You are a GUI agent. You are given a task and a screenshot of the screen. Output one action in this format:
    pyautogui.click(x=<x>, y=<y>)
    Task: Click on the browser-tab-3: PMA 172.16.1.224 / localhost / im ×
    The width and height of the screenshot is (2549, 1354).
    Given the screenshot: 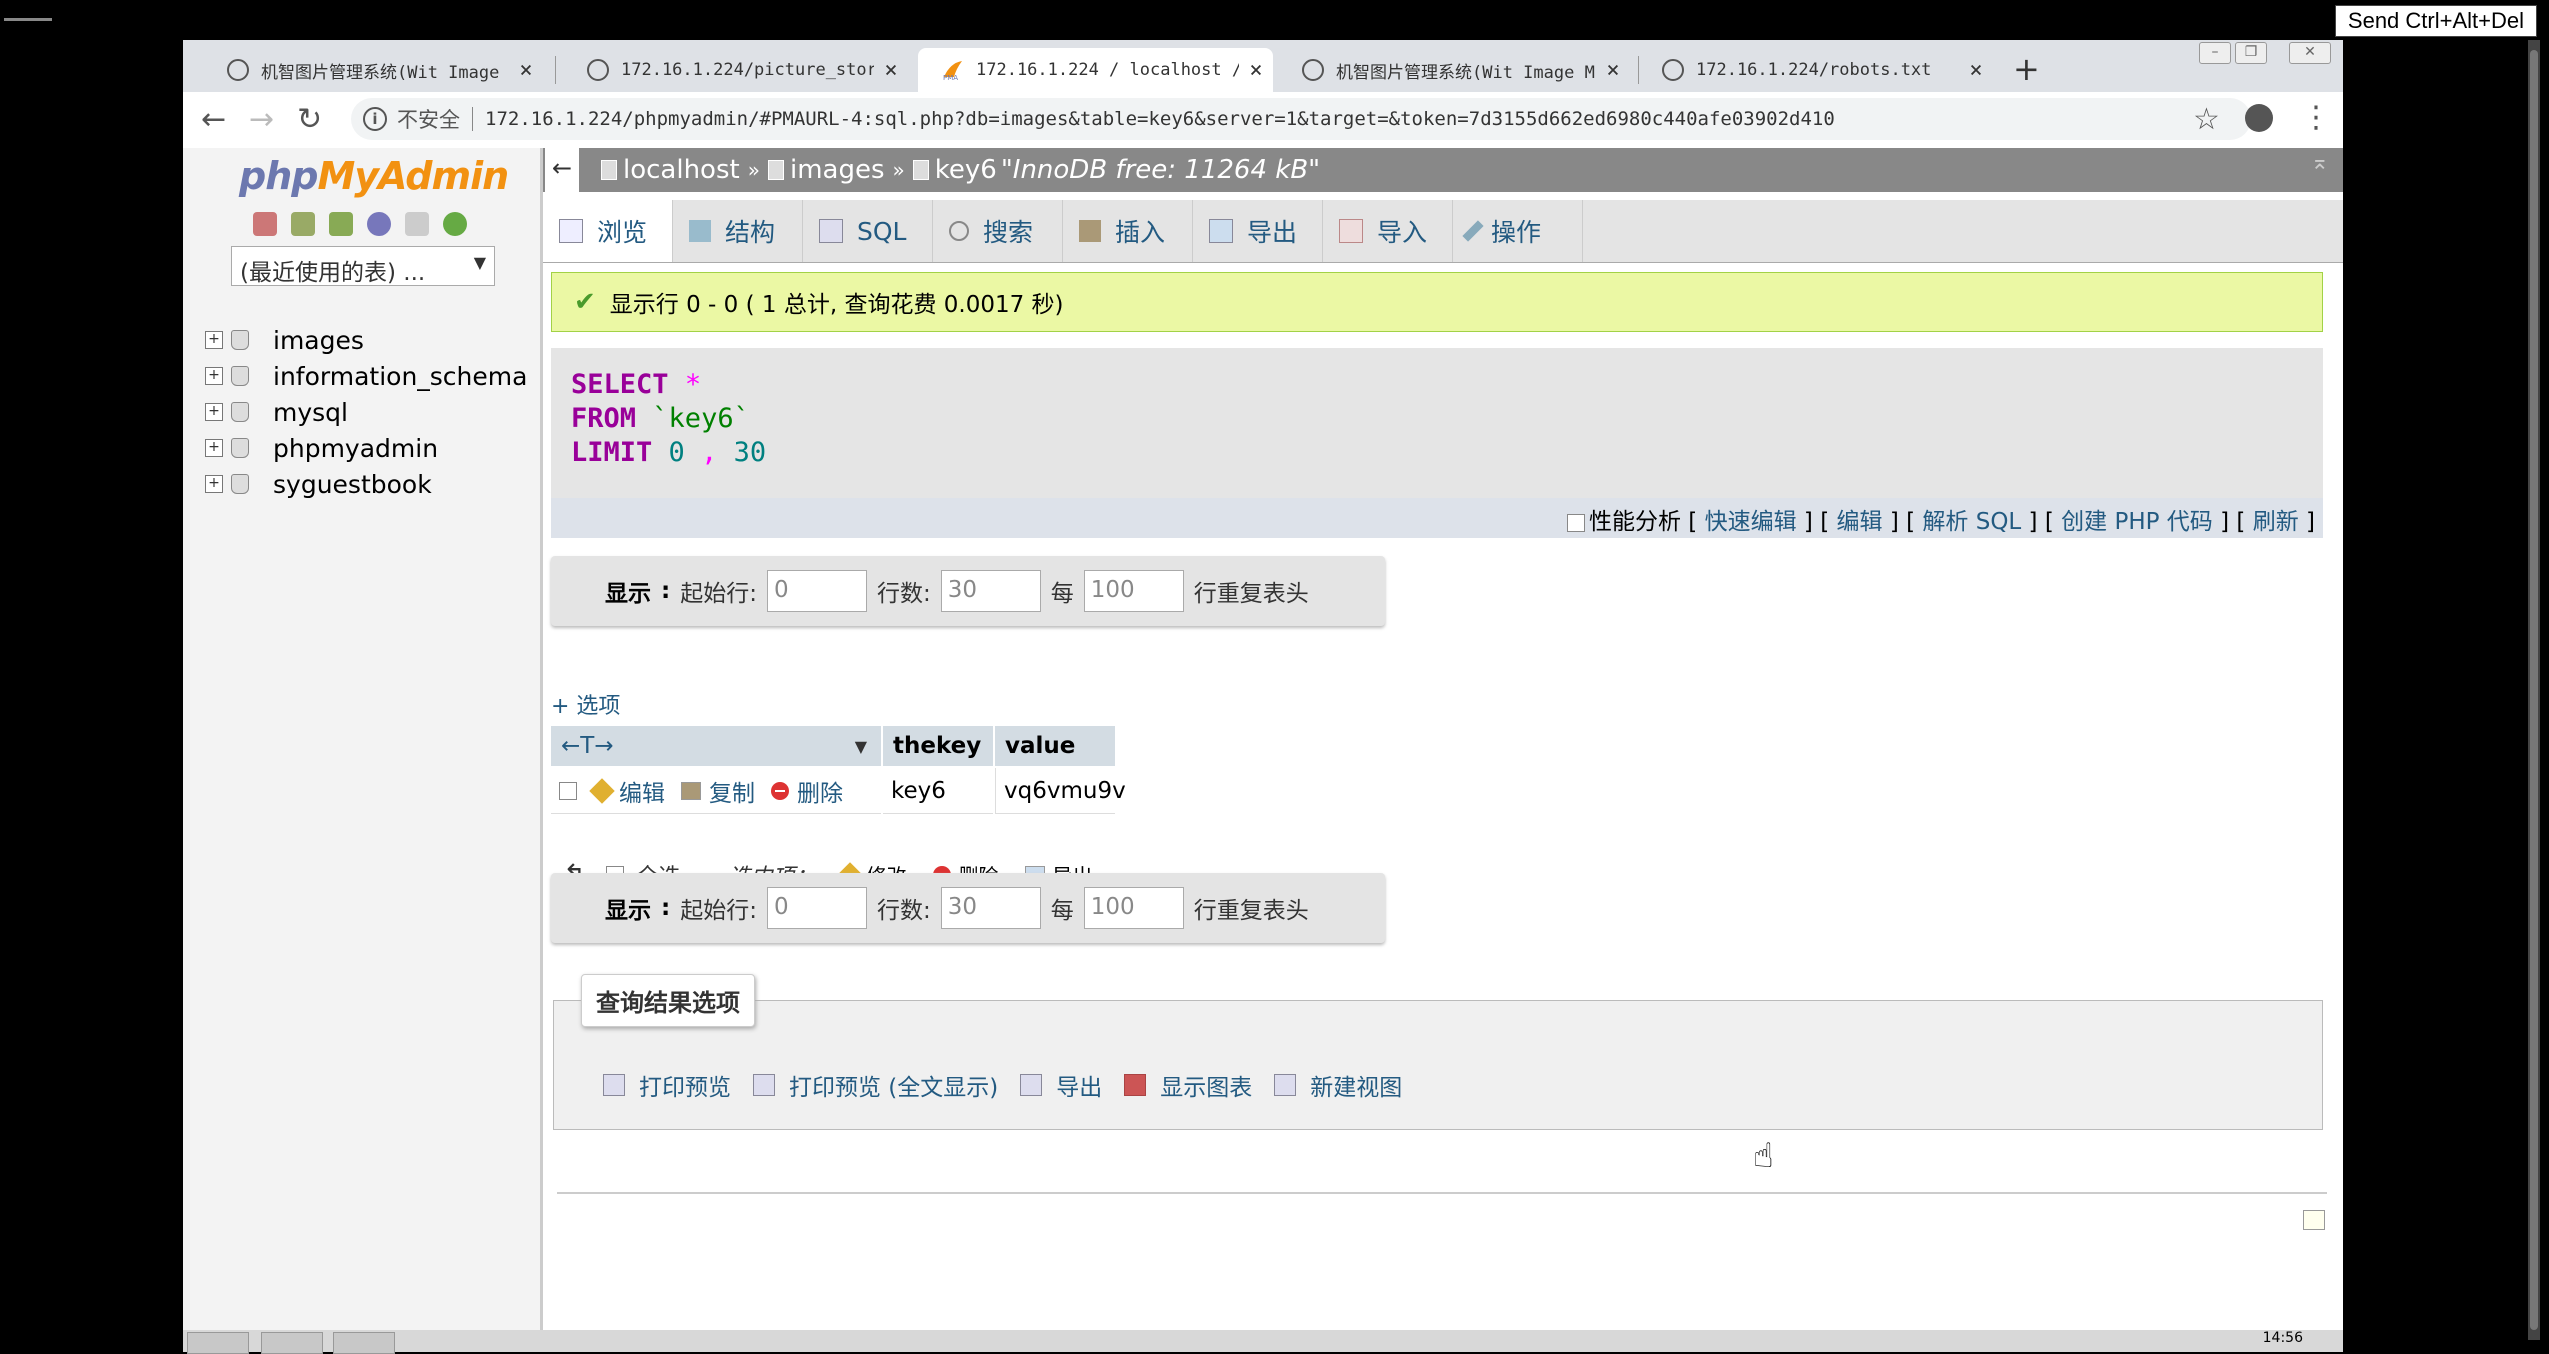 What is the action you would take?
    pyautogui.click(x=1095, y=70)
    